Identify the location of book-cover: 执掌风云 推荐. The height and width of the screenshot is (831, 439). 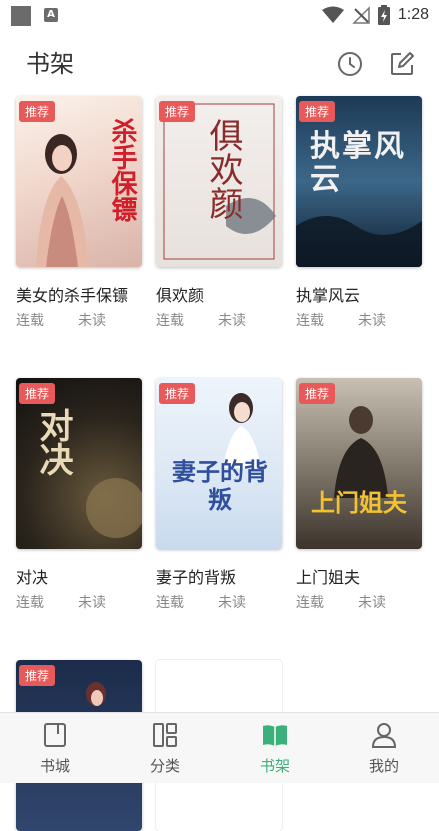
(359, 181).